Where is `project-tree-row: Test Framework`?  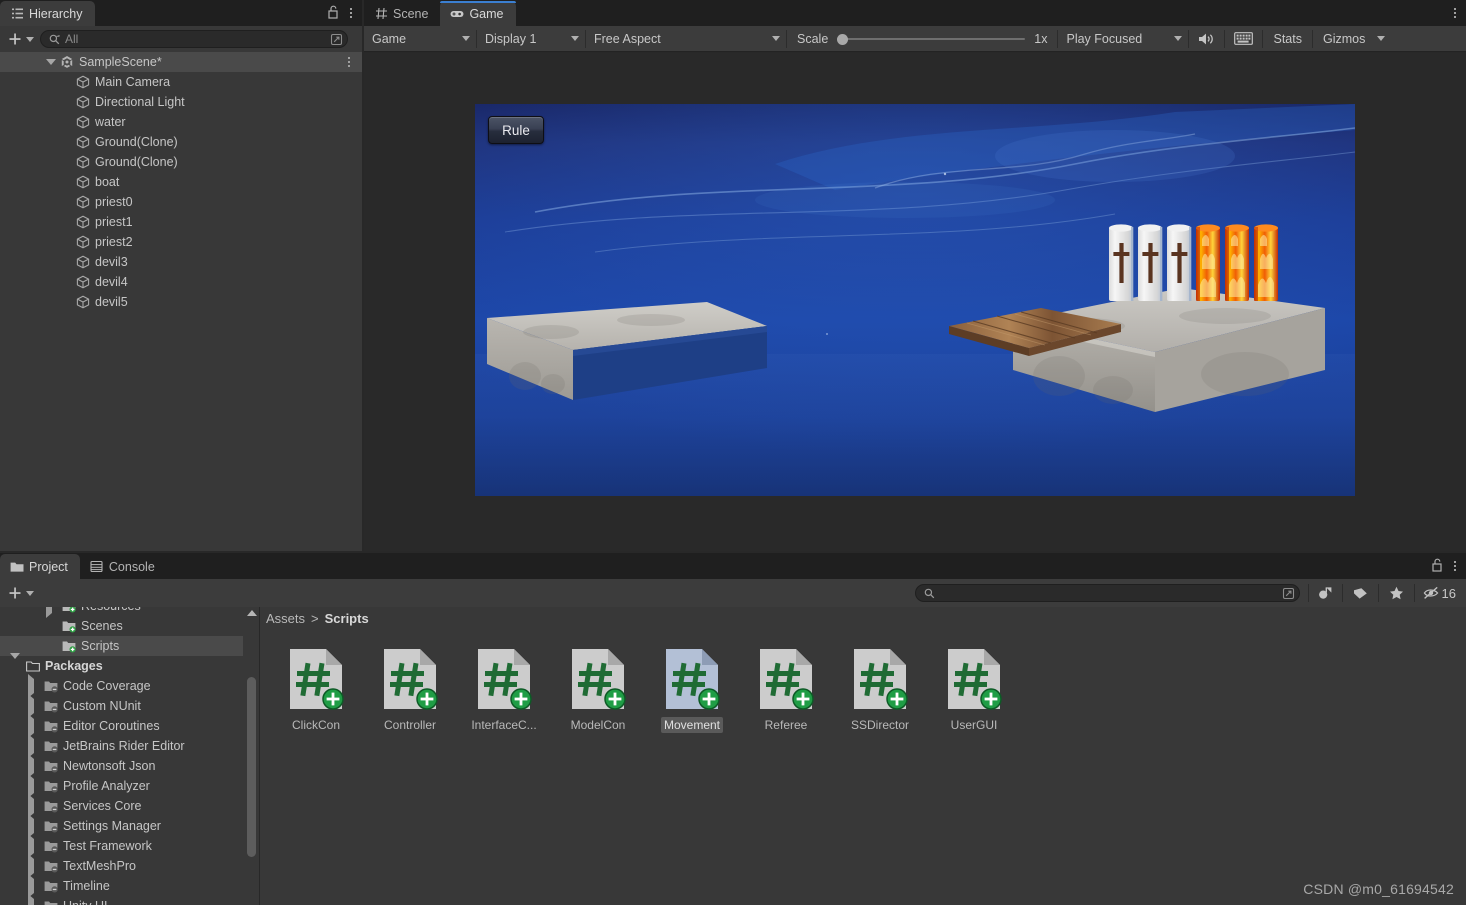 project-tree-row: Test Framework is located at coordinates (121, 846).